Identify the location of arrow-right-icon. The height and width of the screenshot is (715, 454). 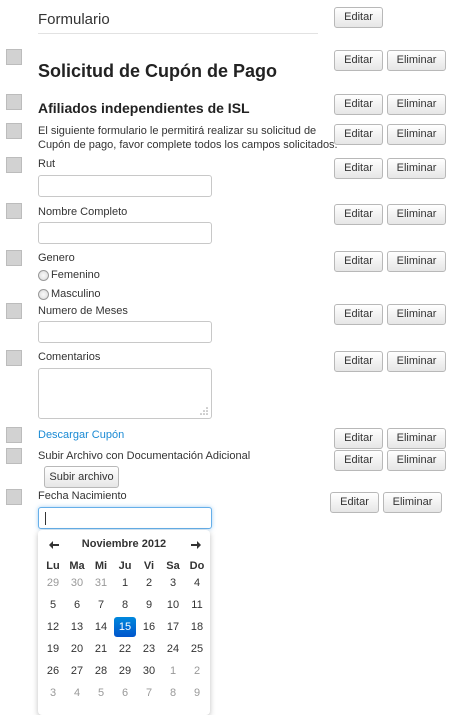
(196, 545).